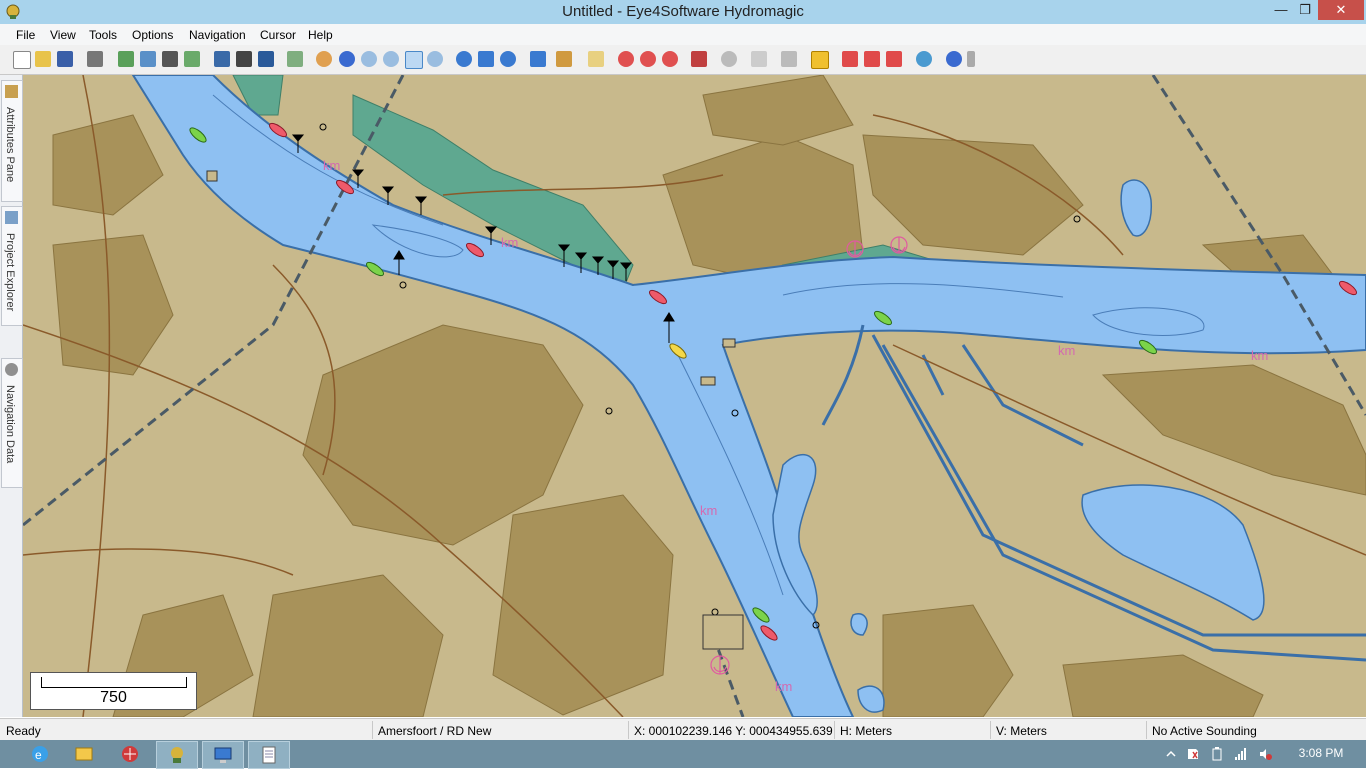 The height and width of the screenshot is (771, 1366). Describe the element at coordinates (954, 59) in the screenshot. I see `help-icon` at that location.